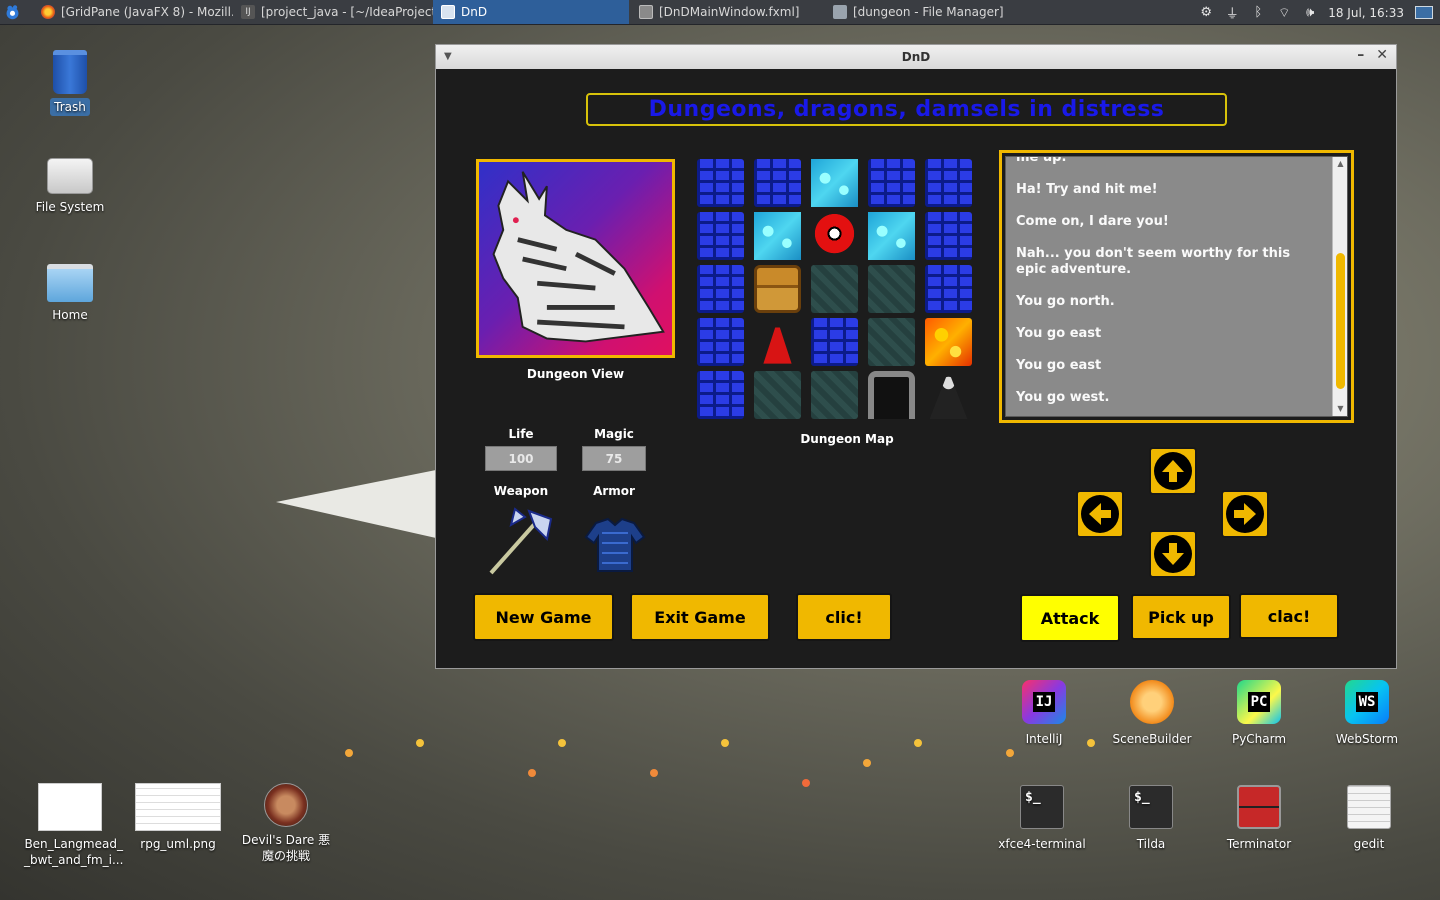  I want to click on attack-button: Attack, so click(1070, 618).